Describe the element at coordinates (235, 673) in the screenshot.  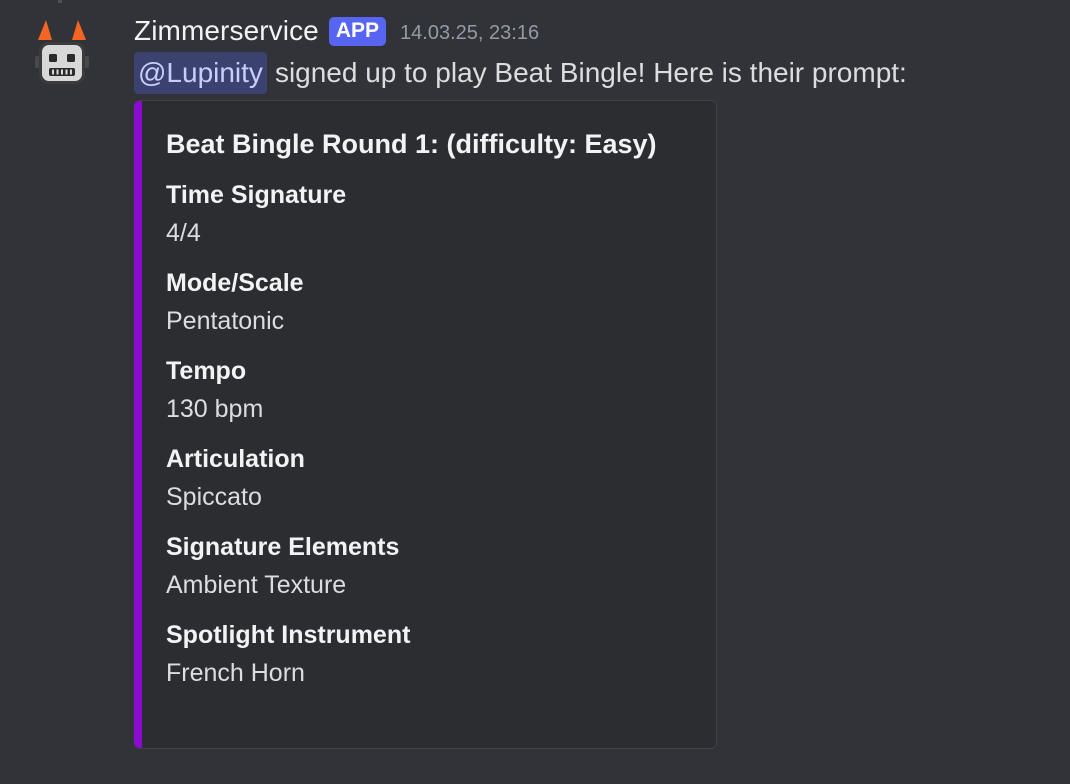
I see `field-value: French Horn` at that location.